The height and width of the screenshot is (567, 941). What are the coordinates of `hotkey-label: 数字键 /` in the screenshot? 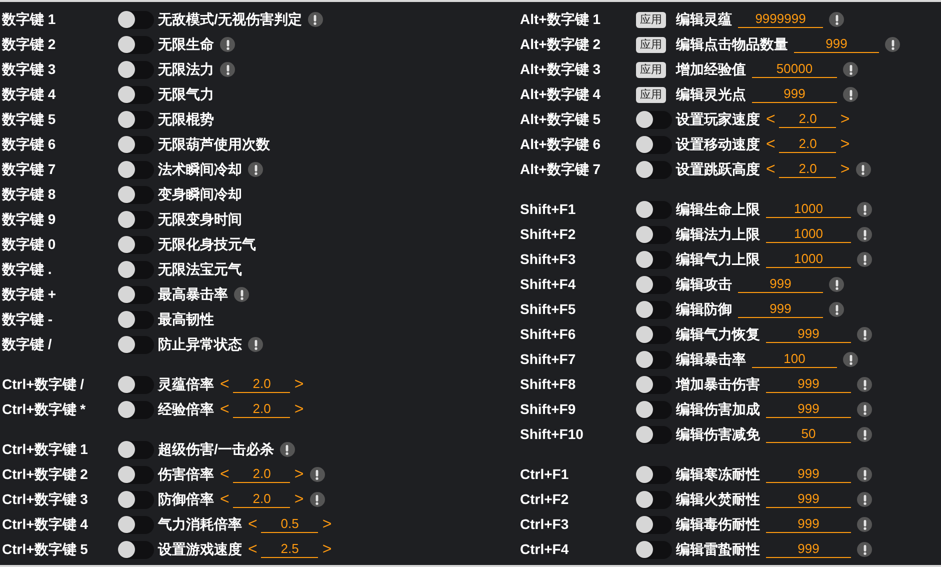 It's located at (27, 344).